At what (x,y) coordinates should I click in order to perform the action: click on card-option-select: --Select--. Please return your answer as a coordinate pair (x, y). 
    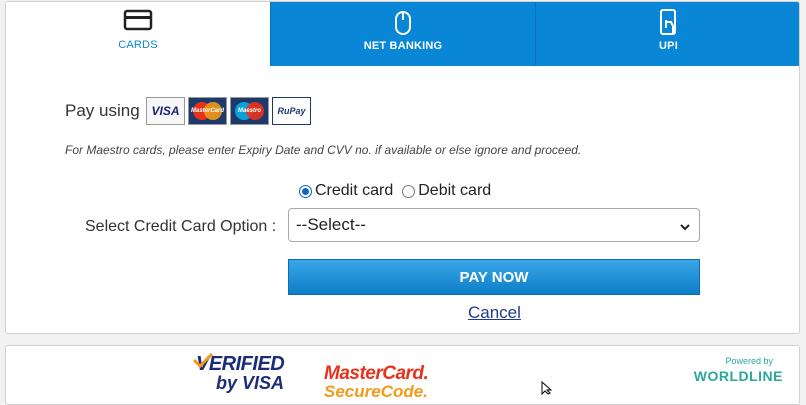
    Looking at the image, I should click on (494, 225).